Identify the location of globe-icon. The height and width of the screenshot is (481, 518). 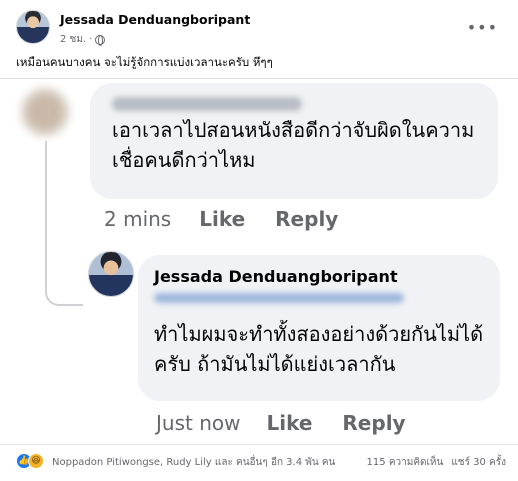
(100, 40).